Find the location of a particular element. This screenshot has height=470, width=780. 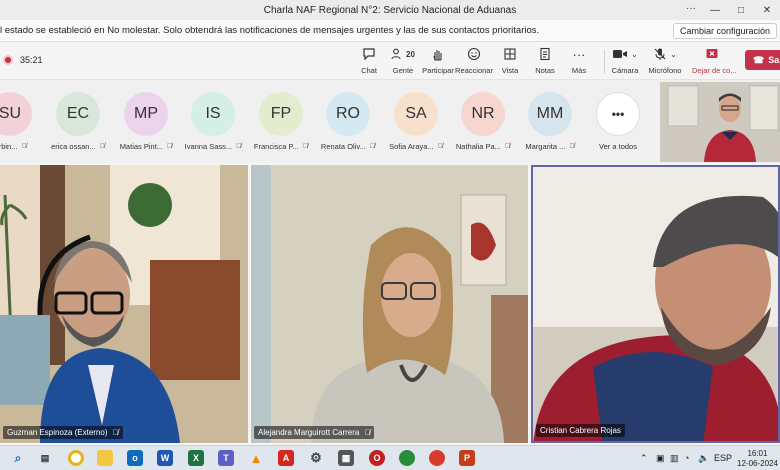

view-button: Vista is located at coordinates (510, 60).